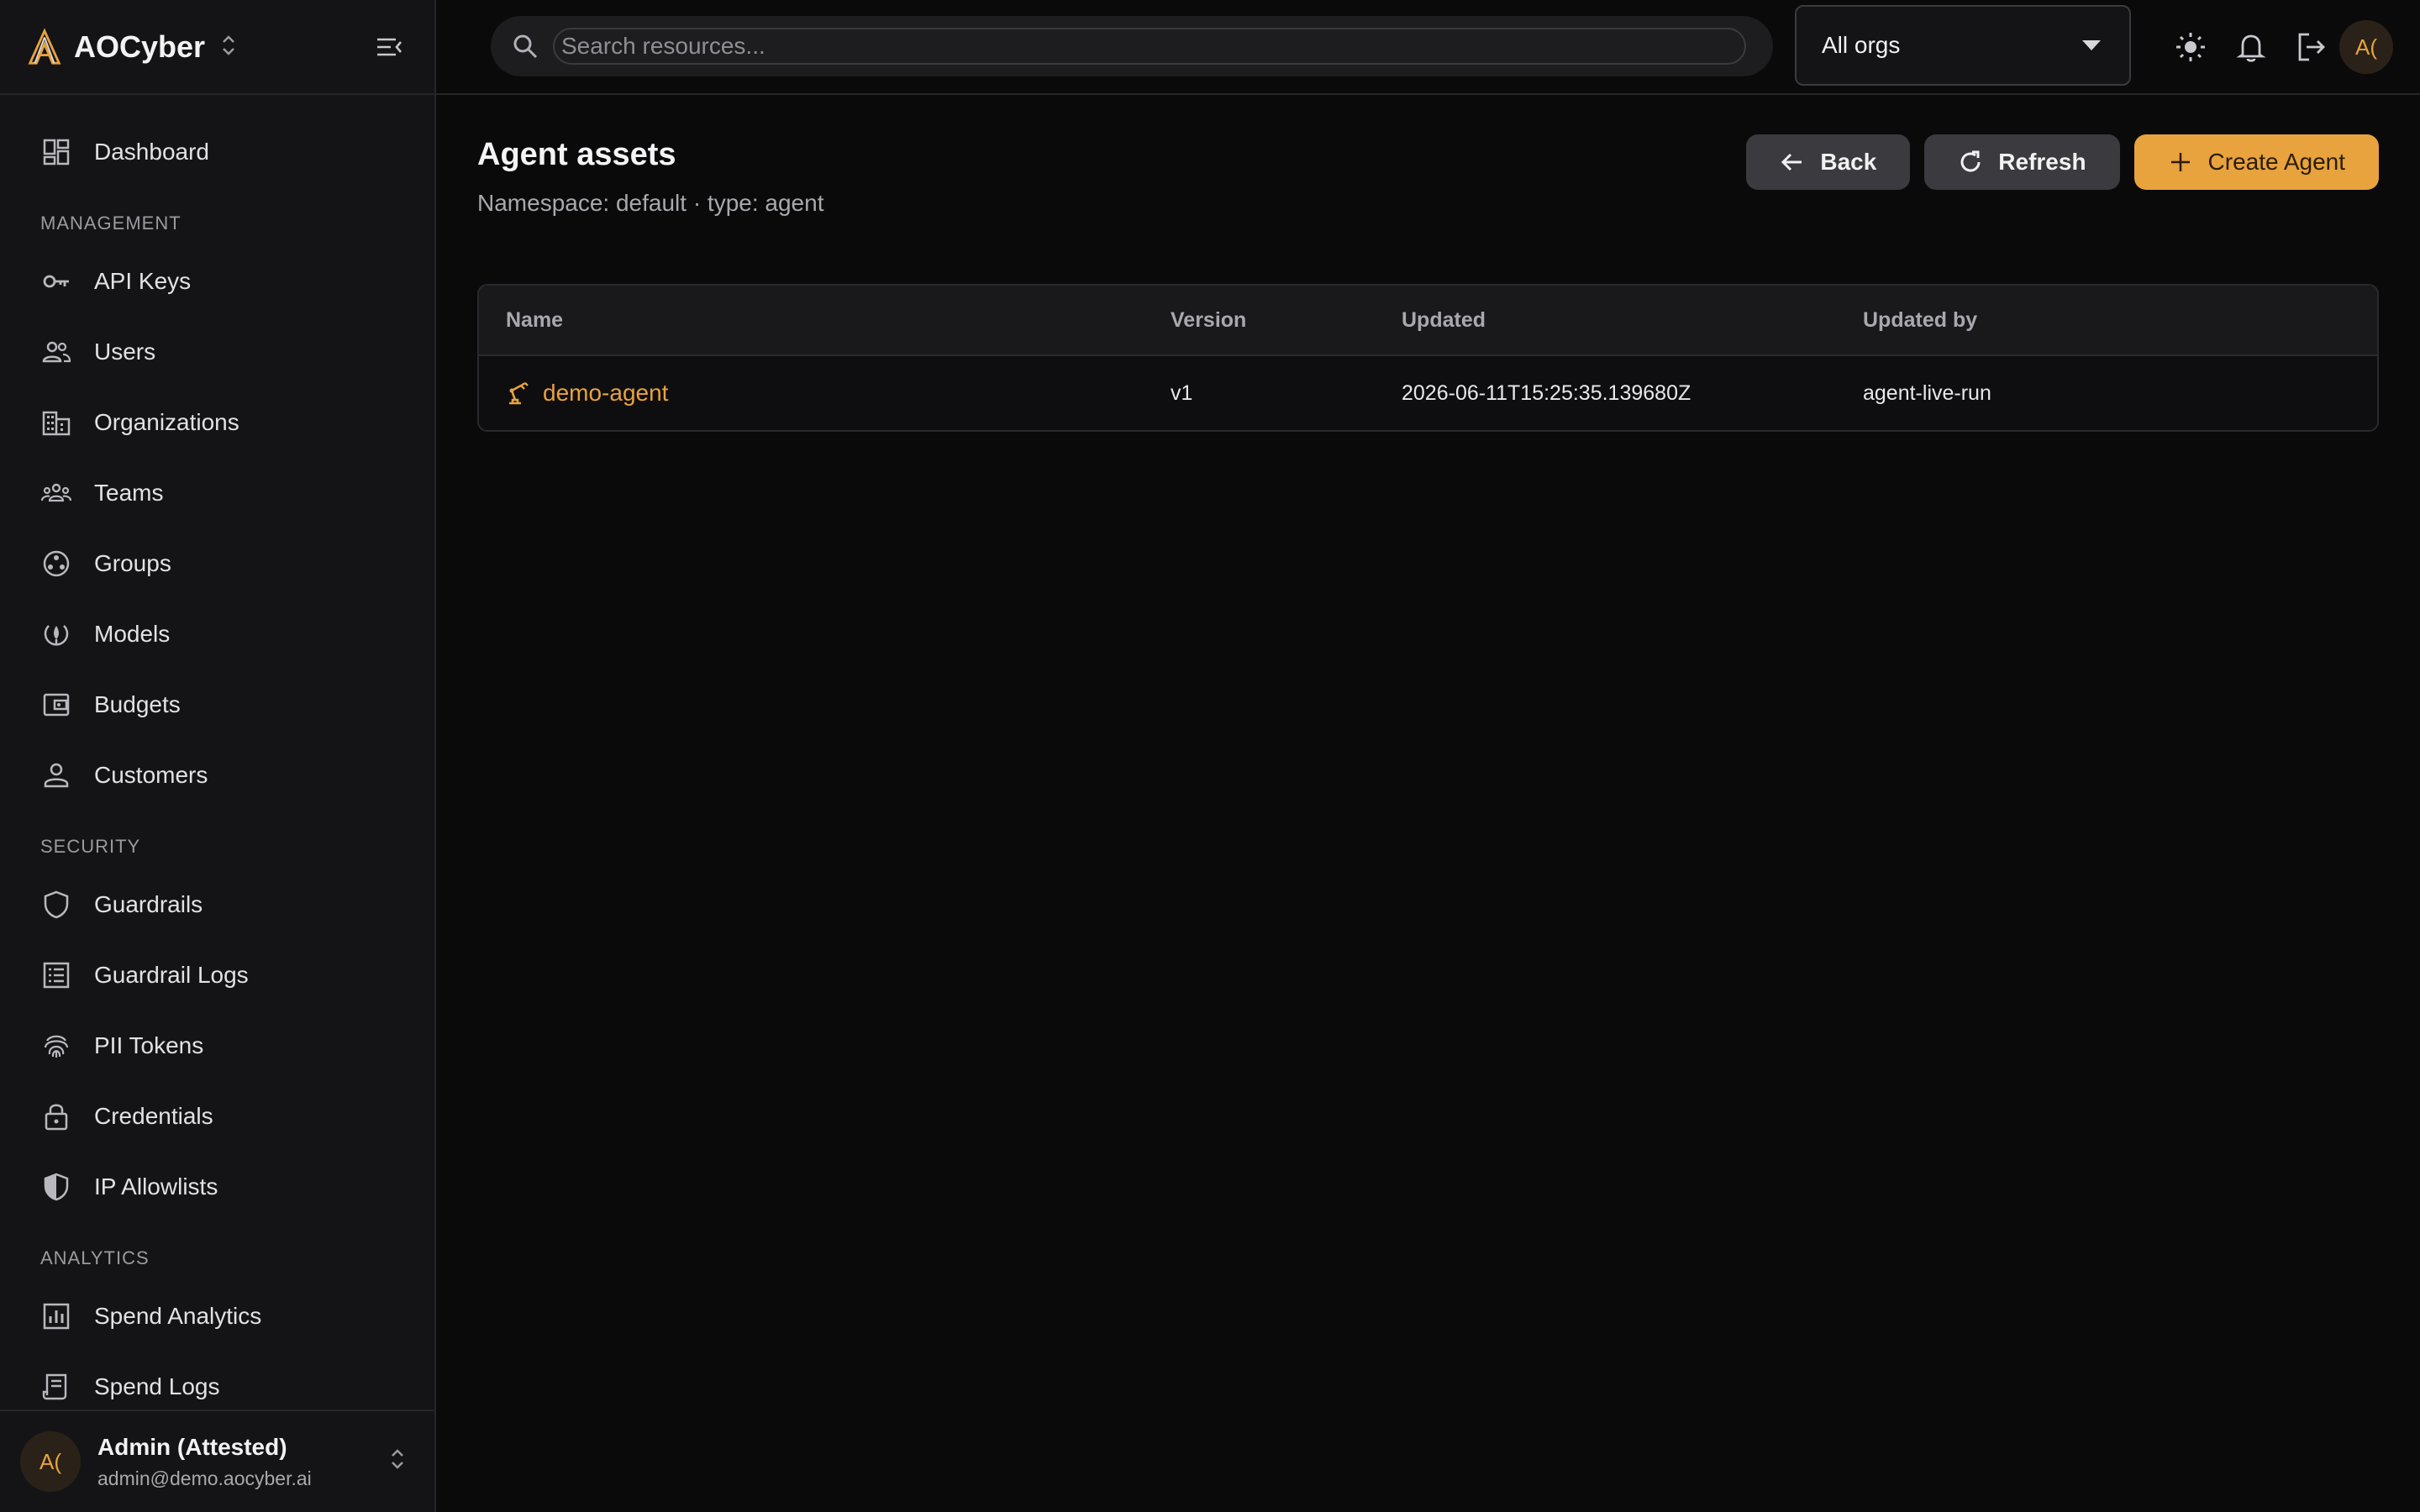 The height and width of the screenshot is (1512, 2420). What do you see at coordinates (1286, 320) in the screenshot?
I see `column-header-version: Version` at bounding box center [1286, 320].